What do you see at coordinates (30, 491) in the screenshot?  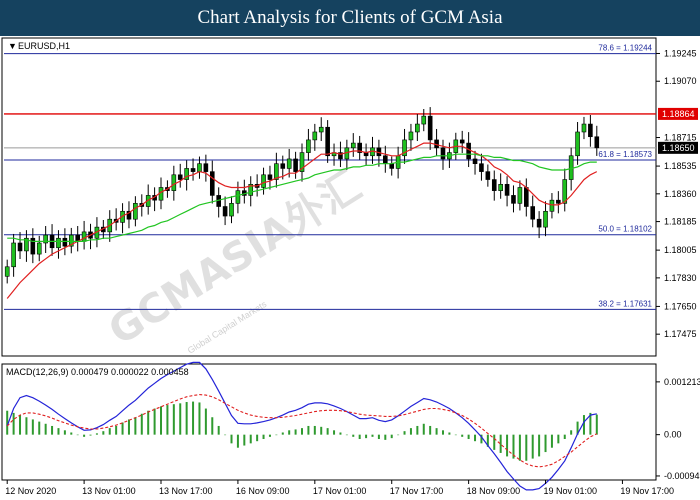 I see `x-tick-label: 12 Nov 2020` at bounding box center [30, 491].